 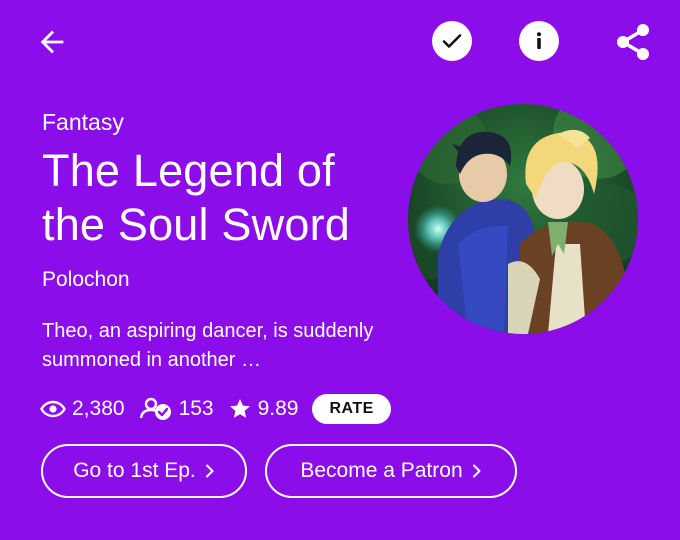 What do you see at coordinates (239, 408) in the screenshot?
I see `star-icon` at bounding box center [239, 408].